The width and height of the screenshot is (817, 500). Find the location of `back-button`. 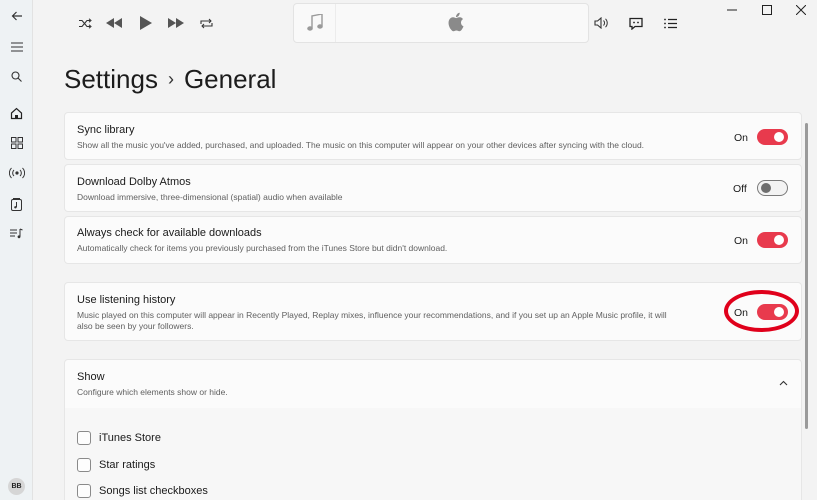

back-button is located at coordinates (16, 16).